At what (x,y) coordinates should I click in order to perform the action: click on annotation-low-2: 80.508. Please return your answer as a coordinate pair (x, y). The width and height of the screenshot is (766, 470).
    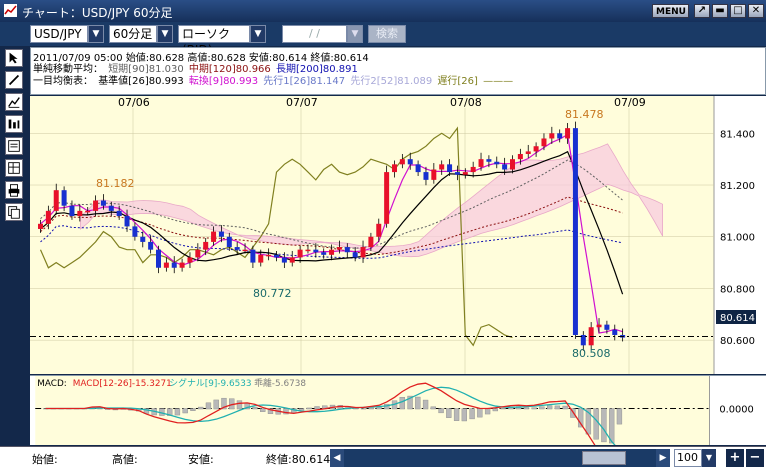
    Looking at the image, I should click on (591, 353).